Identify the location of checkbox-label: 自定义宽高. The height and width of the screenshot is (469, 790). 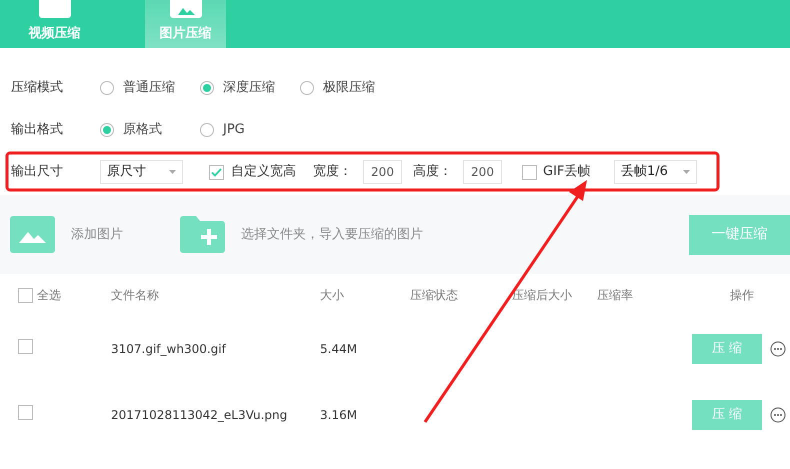
(264, 172).